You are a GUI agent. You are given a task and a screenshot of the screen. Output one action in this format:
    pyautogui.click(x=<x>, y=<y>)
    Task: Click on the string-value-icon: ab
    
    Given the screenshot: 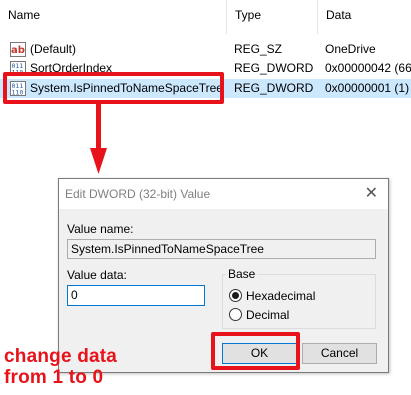 What is the action you would take?
    pyautogui.click(x=18, y=49)
    